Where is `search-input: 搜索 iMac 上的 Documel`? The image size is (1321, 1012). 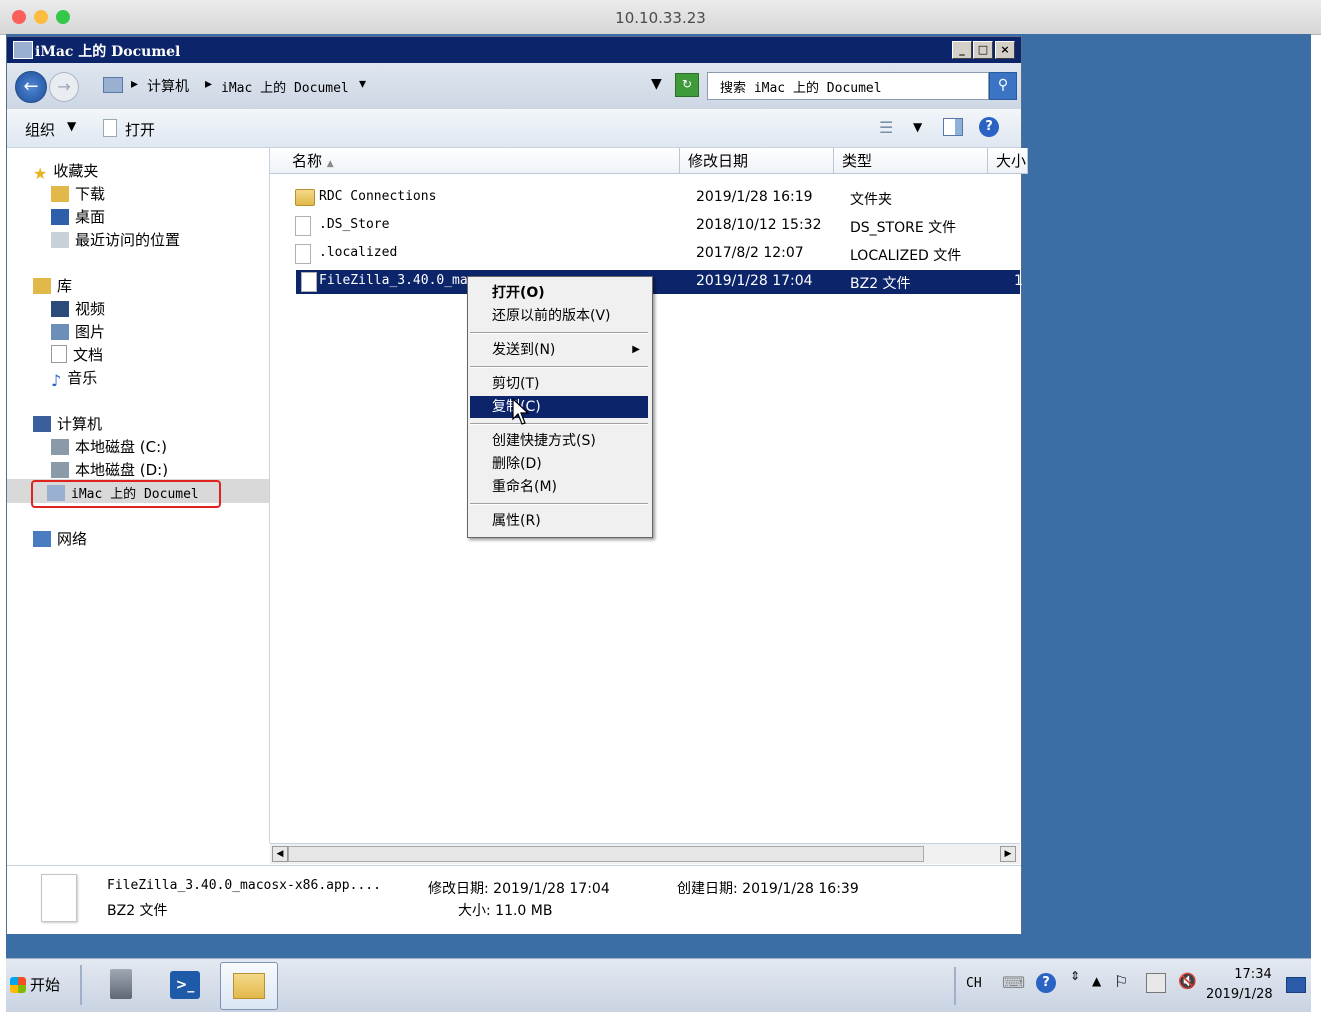 search-input: 搜索 iMac 上的 Documel is located at coordinates (848, 86).